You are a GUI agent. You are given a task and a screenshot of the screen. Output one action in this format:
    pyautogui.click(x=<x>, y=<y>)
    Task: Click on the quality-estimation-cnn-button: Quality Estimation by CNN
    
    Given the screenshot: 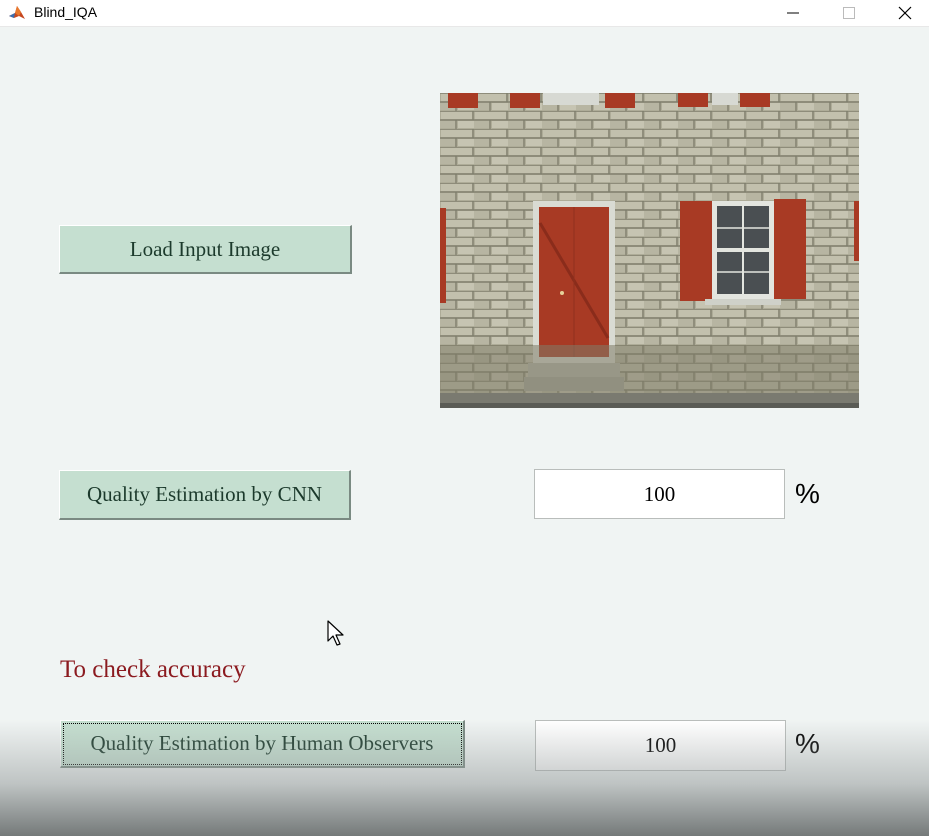 What is the action you would take?
    pyautogui.click(x=205, y=495)
    